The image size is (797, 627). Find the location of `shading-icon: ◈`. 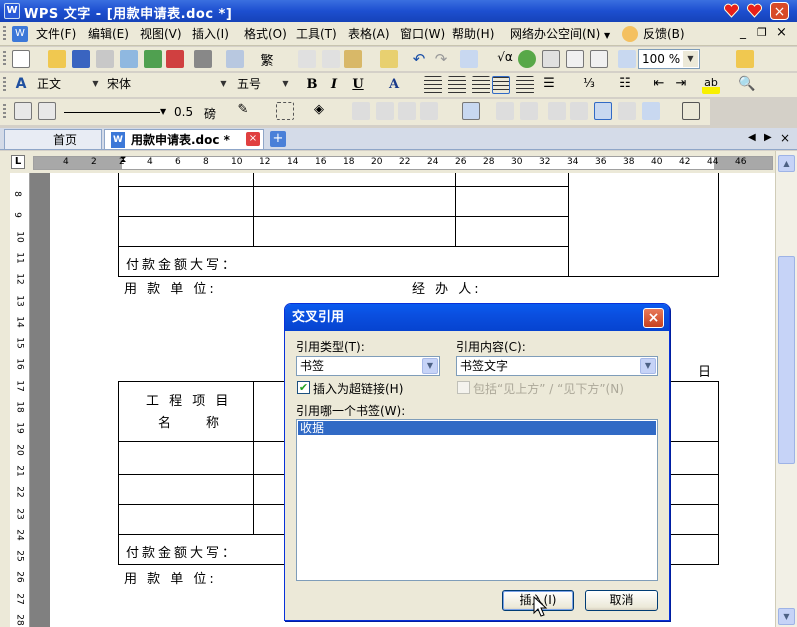

shading-icon: ◈ is located at coordinates (319, 111).